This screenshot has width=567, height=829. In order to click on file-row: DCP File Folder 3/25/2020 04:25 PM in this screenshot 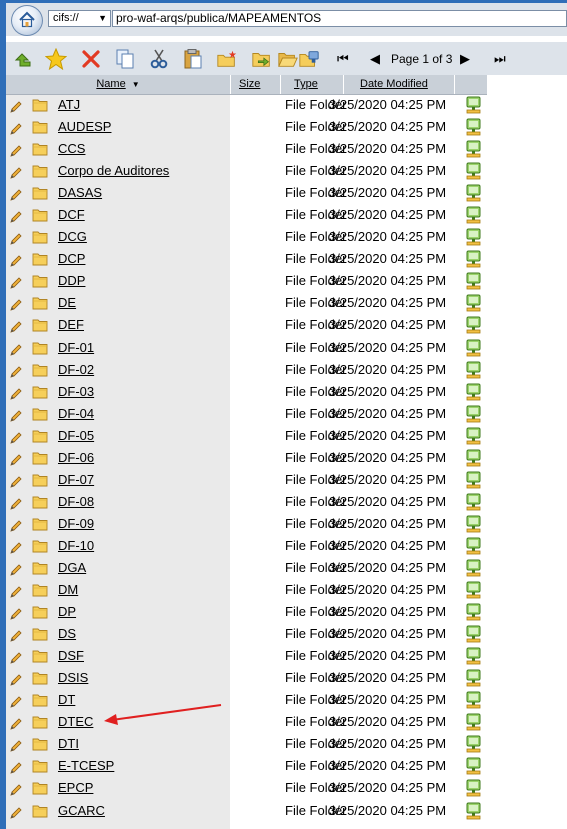, I will do `click(246, 259)`.